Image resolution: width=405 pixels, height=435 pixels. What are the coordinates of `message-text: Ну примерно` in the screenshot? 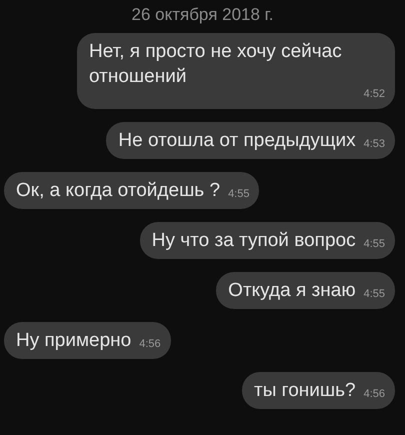 It's located at (74, 340).